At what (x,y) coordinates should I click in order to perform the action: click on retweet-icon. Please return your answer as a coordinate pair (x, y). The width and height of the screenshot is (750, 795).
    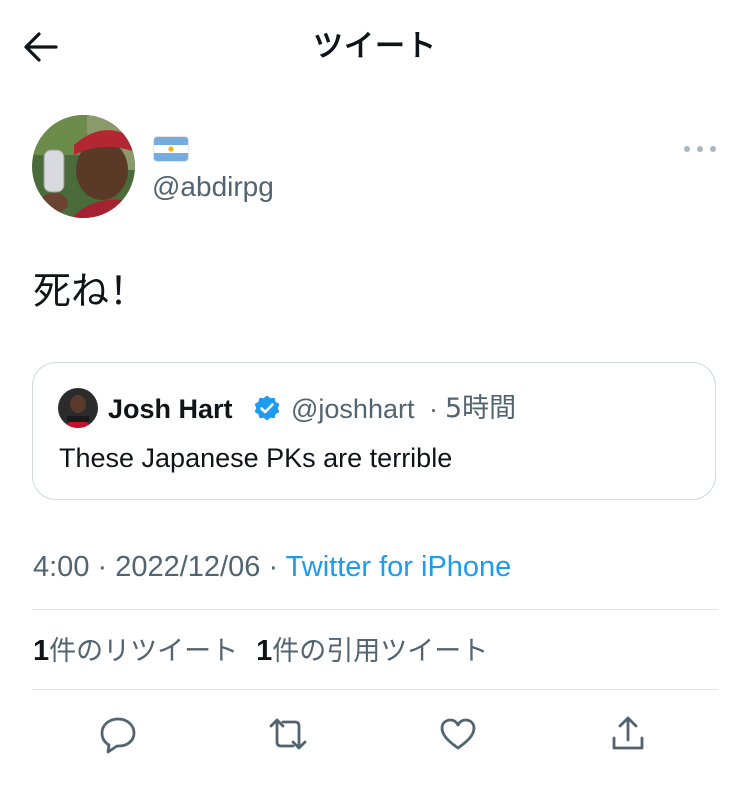
    Looking at the image, I should click on (288, 734).